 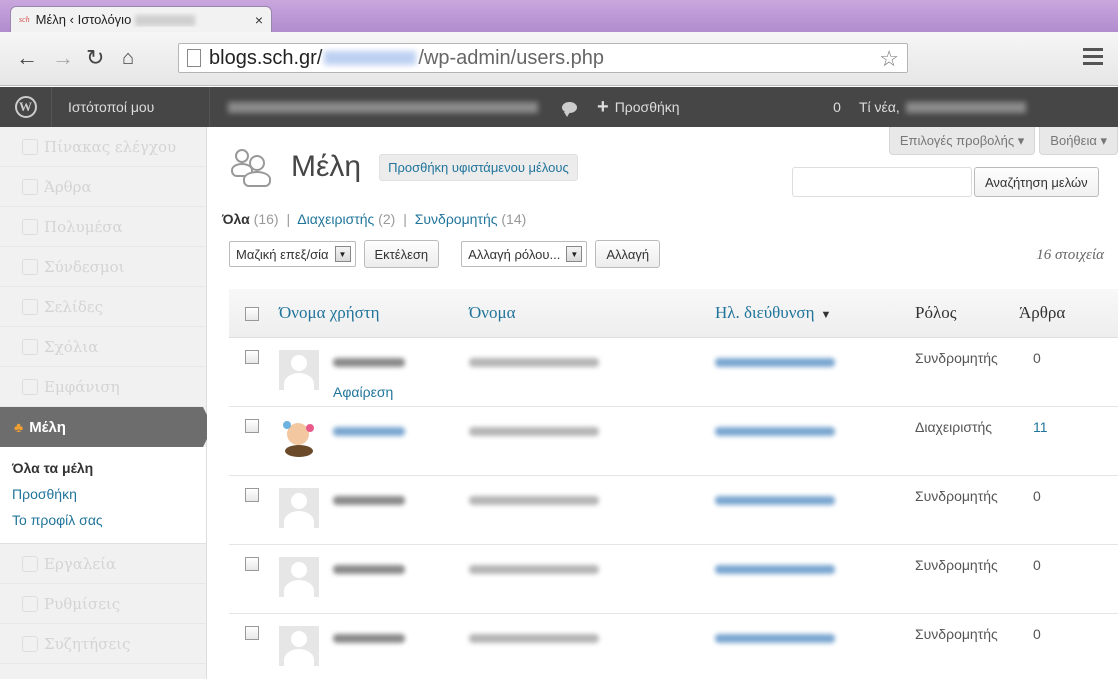 I want to click on screen-meta-links: Επιλογές προβολής ▾ Βοήθεια ▾, so click(x=1003, y=141).